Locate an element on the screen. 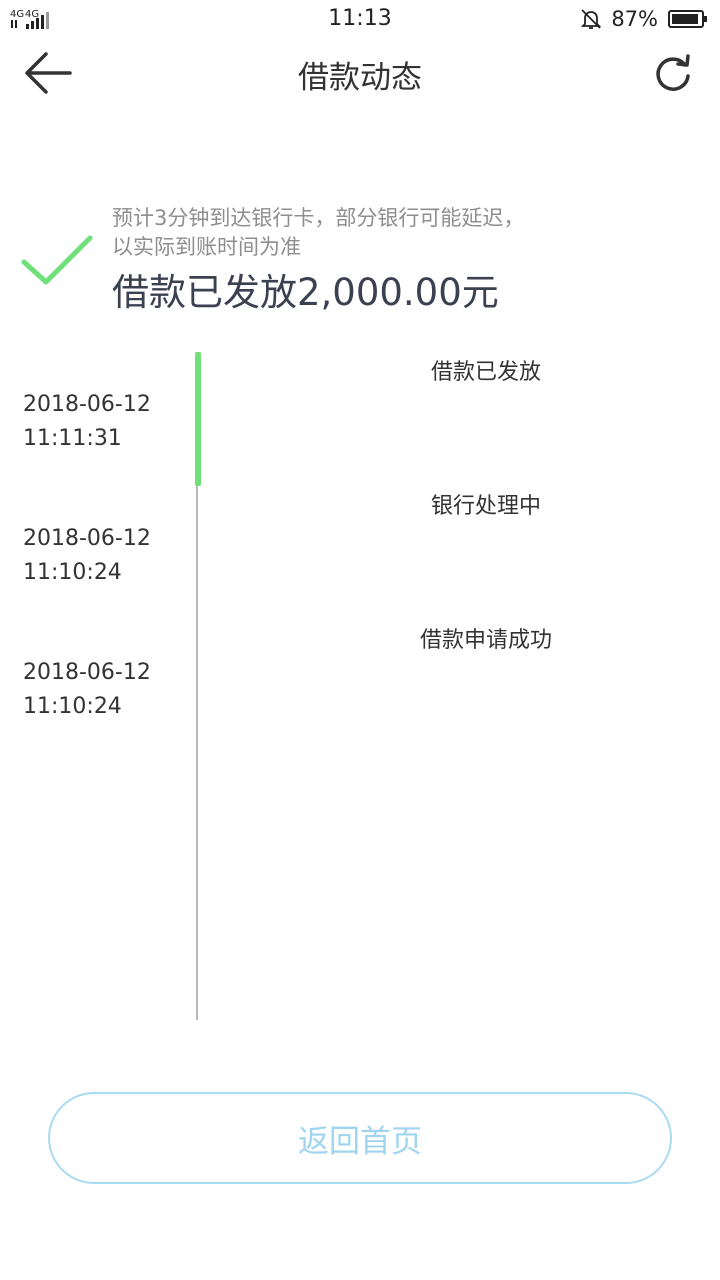  battery-icon is located at coordinates (687, 19).